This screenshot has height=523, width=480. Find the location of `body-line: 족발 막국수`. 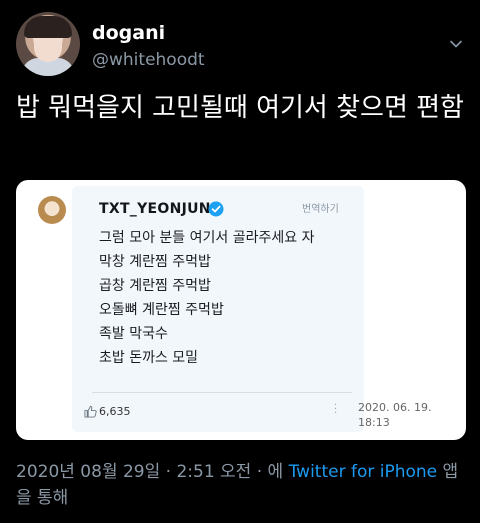

body-line: 족발 막국수 is located at coordinates (133, 334).